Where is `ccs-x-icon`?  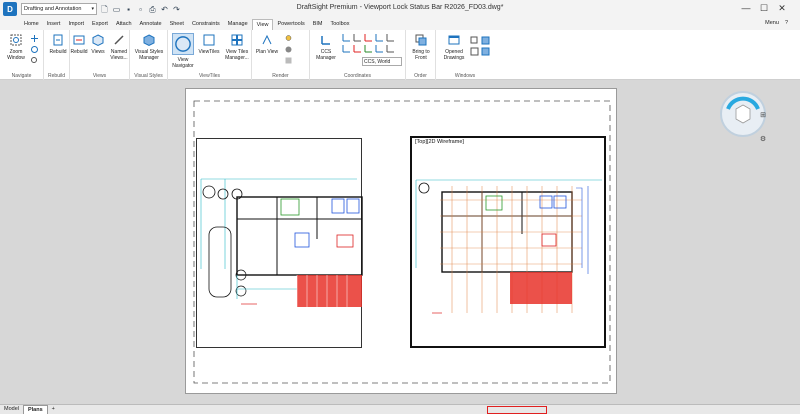
ccs-x-icon is located at coordinates (357, 48).